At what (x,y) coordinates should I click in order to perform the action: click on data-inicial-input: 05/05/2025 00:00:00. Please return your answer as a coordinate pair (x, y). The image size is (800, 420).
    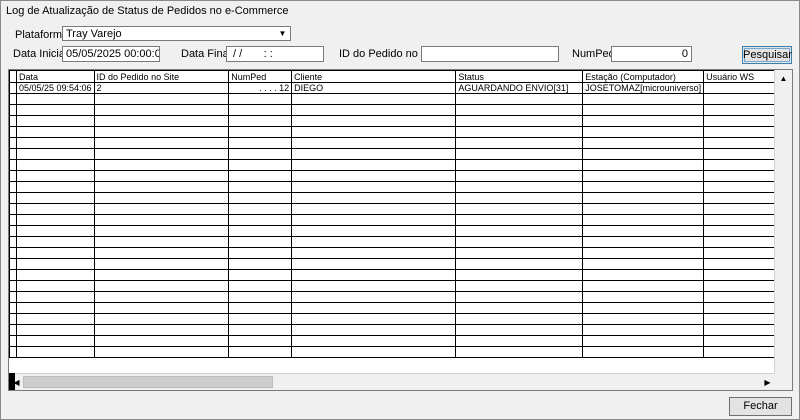
    Looking at the image, I should click on (111, 54).